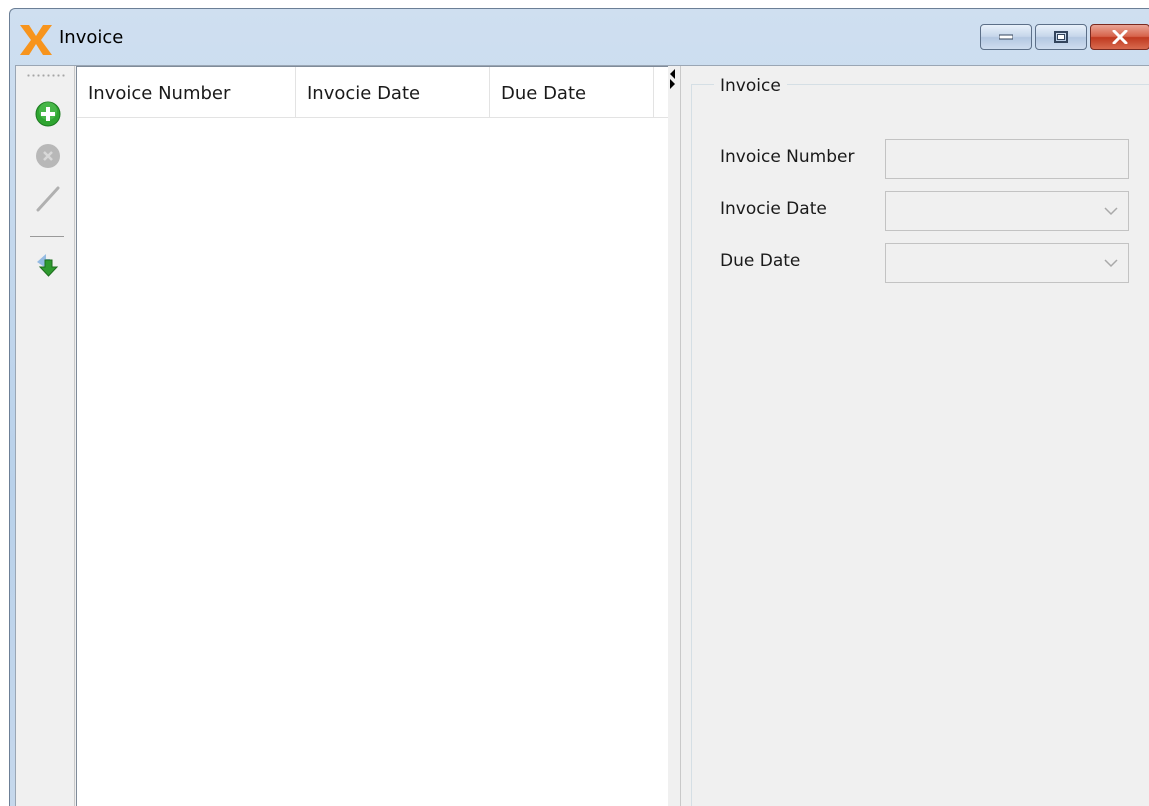  I want to click on restore-button, so click(1061, 37).